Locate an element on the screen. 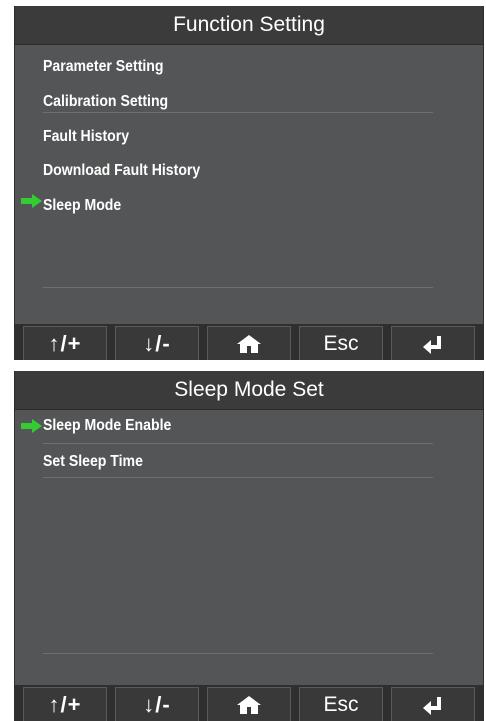  menu-item-download-fault-history: Download Fault History is located at coordinates (121, 171).